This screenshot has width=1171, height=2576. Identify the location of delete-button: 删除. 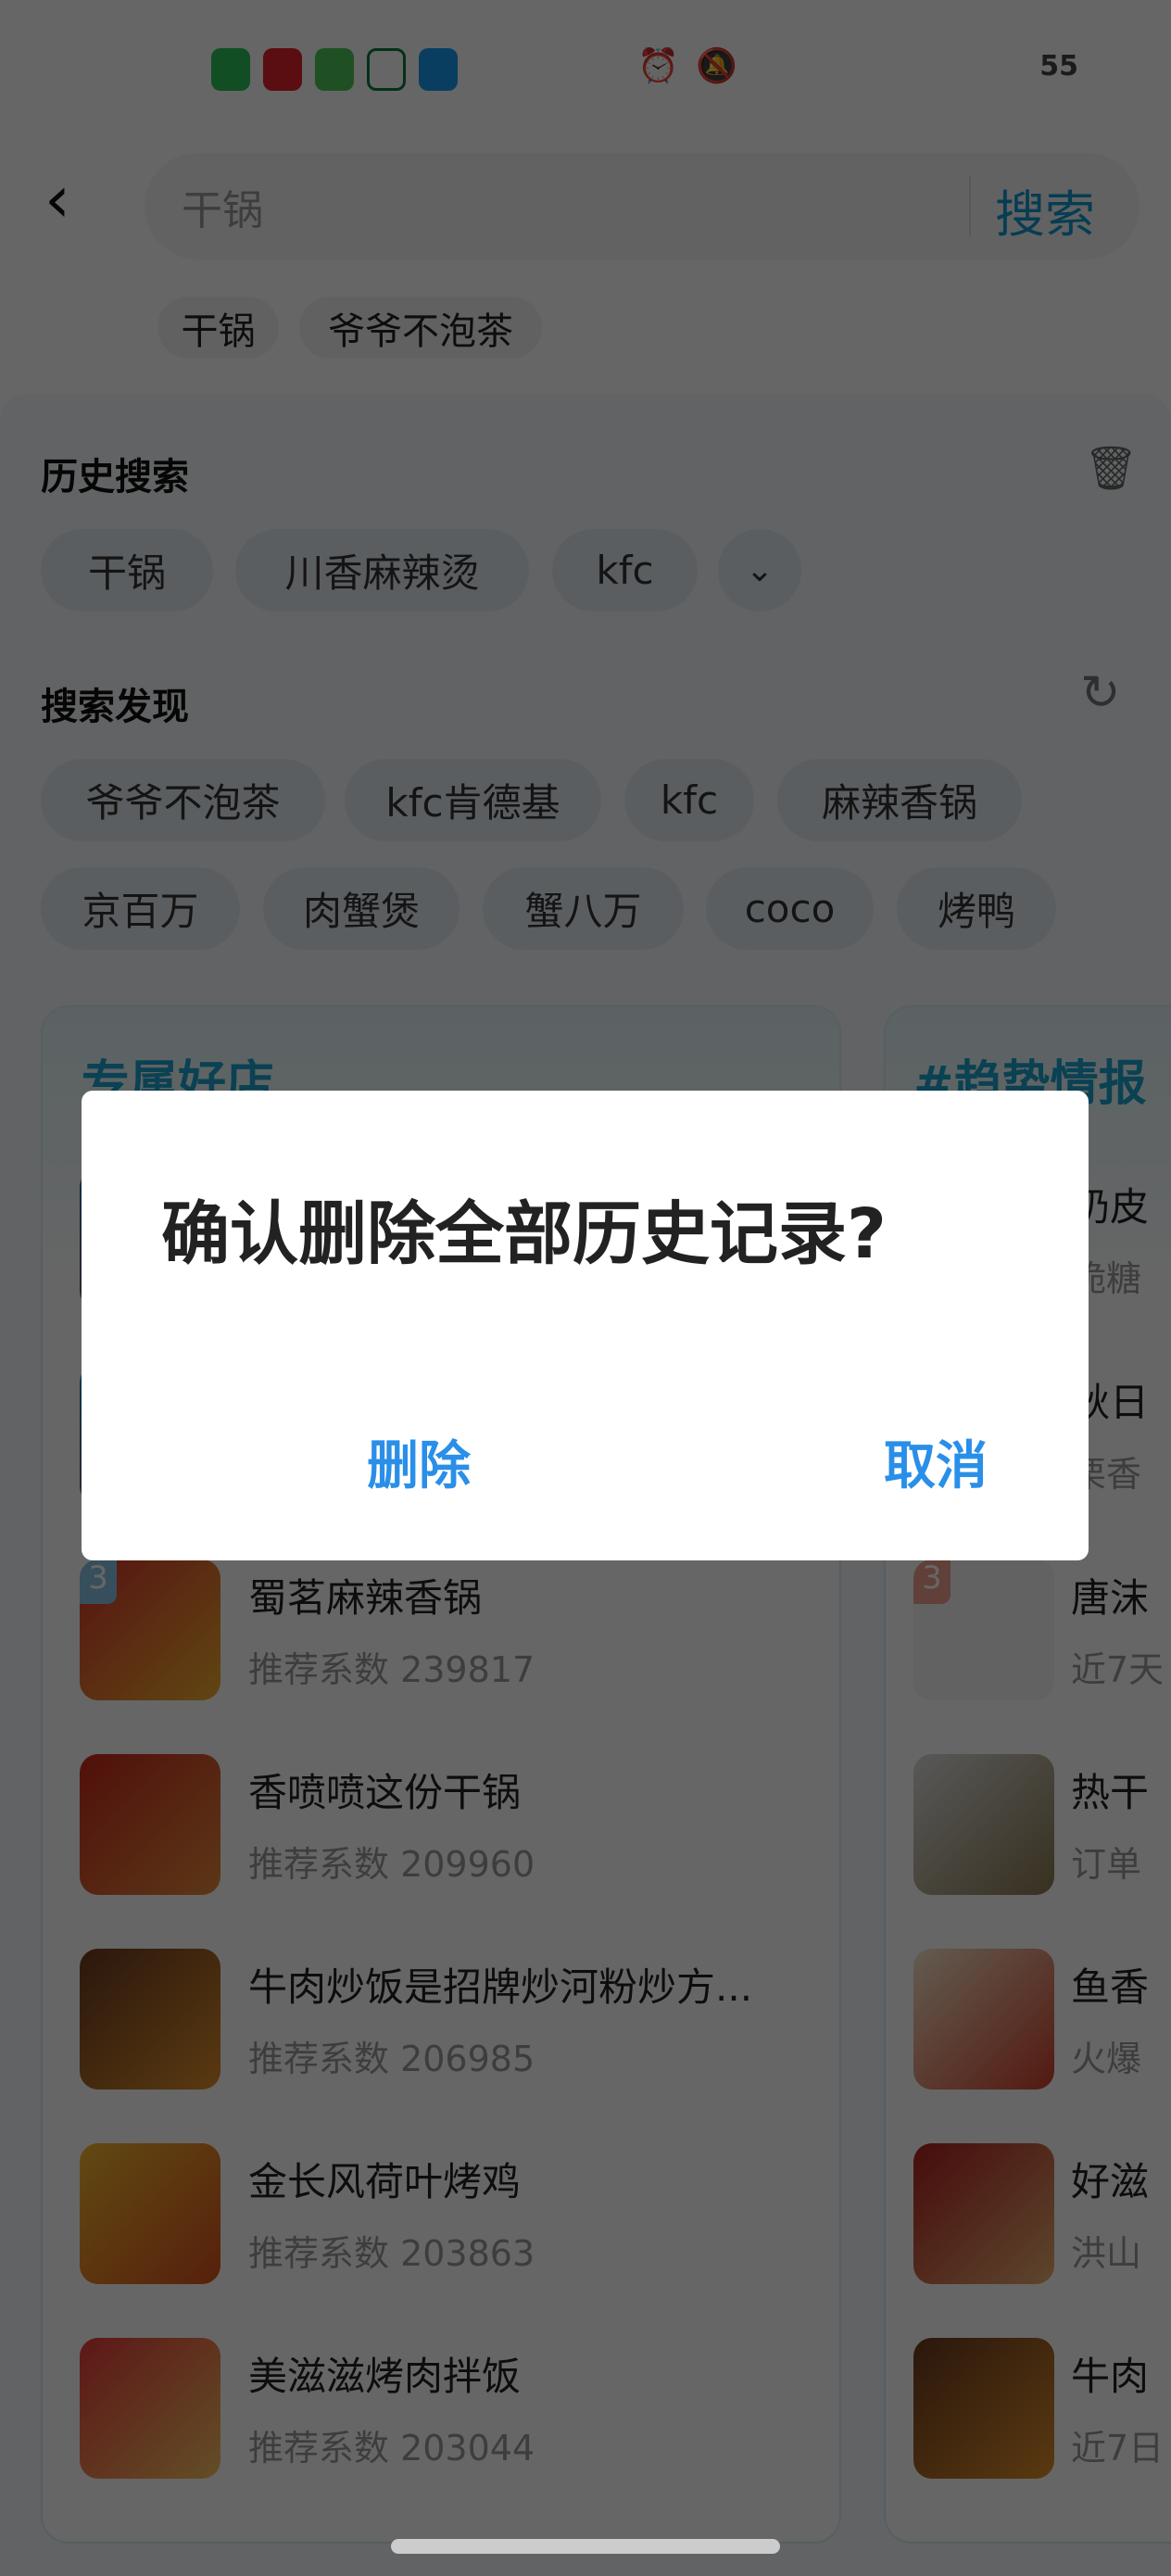
(419, 1461).